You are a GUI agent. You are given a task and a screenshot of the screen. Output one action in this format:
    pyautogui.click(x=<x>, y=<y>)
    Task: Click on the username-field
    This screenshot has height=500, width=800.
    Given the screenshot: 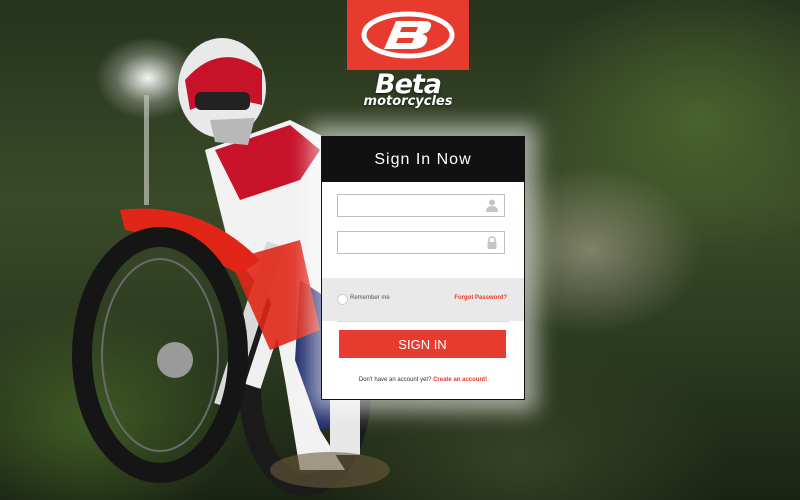 What is the action you would take?
    pyautogui.click(x=421, y=205)
    